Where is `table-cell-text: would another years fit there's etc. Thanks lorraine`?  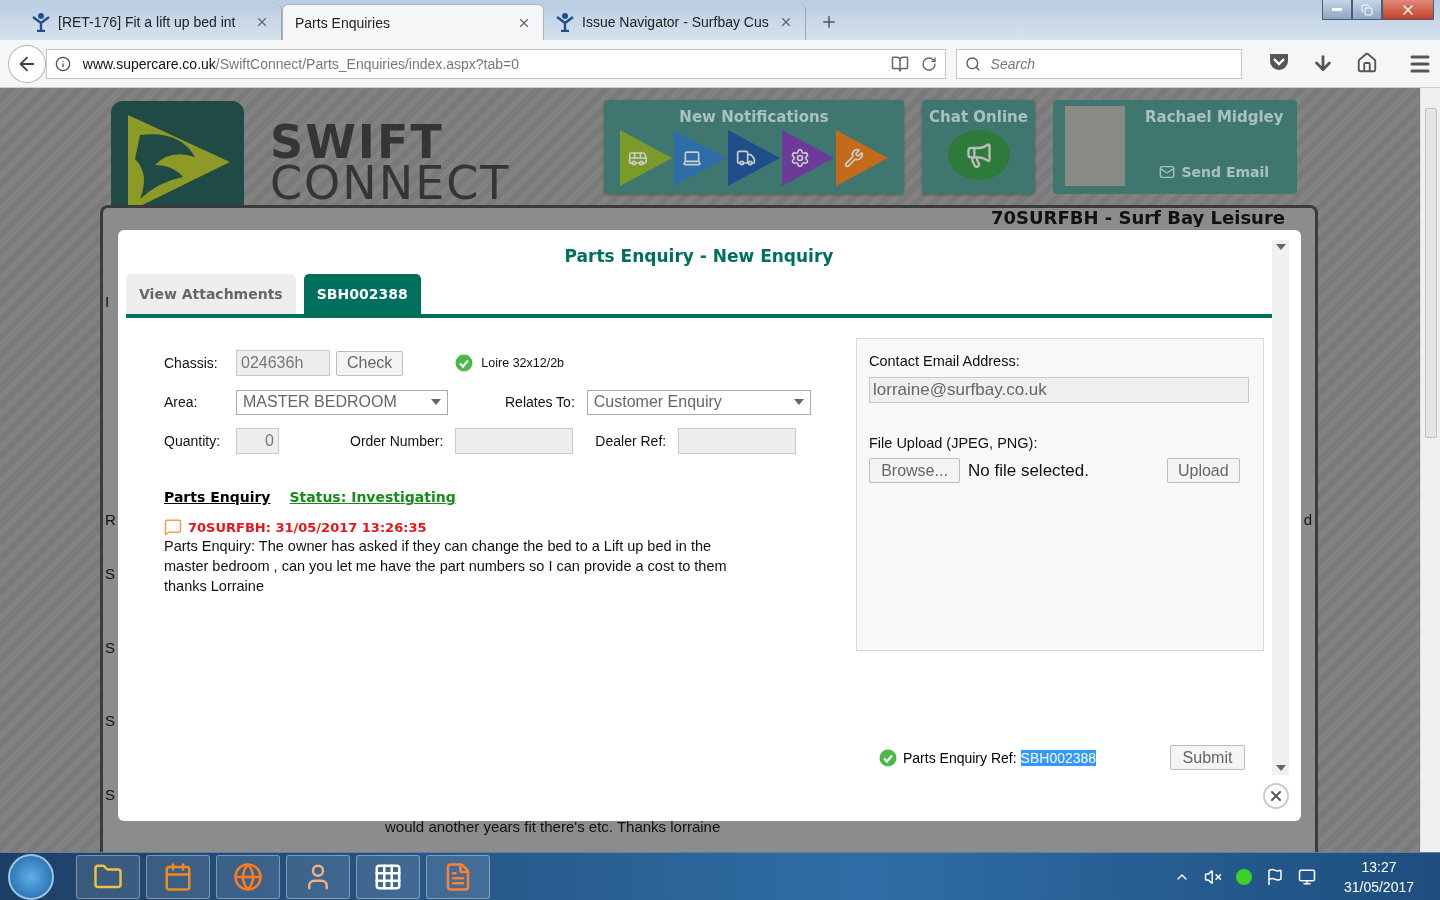
table-cell-text: would another years fit there's etc. Thanks lorraine is located at coordinates (553, 826).